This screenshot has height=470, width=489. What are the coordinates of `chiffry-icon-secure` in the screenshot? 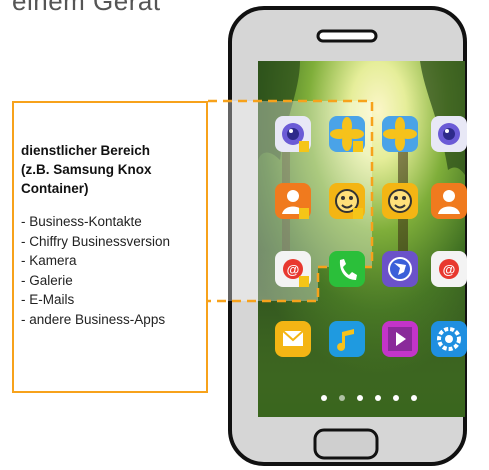 It's located at (347, 201).